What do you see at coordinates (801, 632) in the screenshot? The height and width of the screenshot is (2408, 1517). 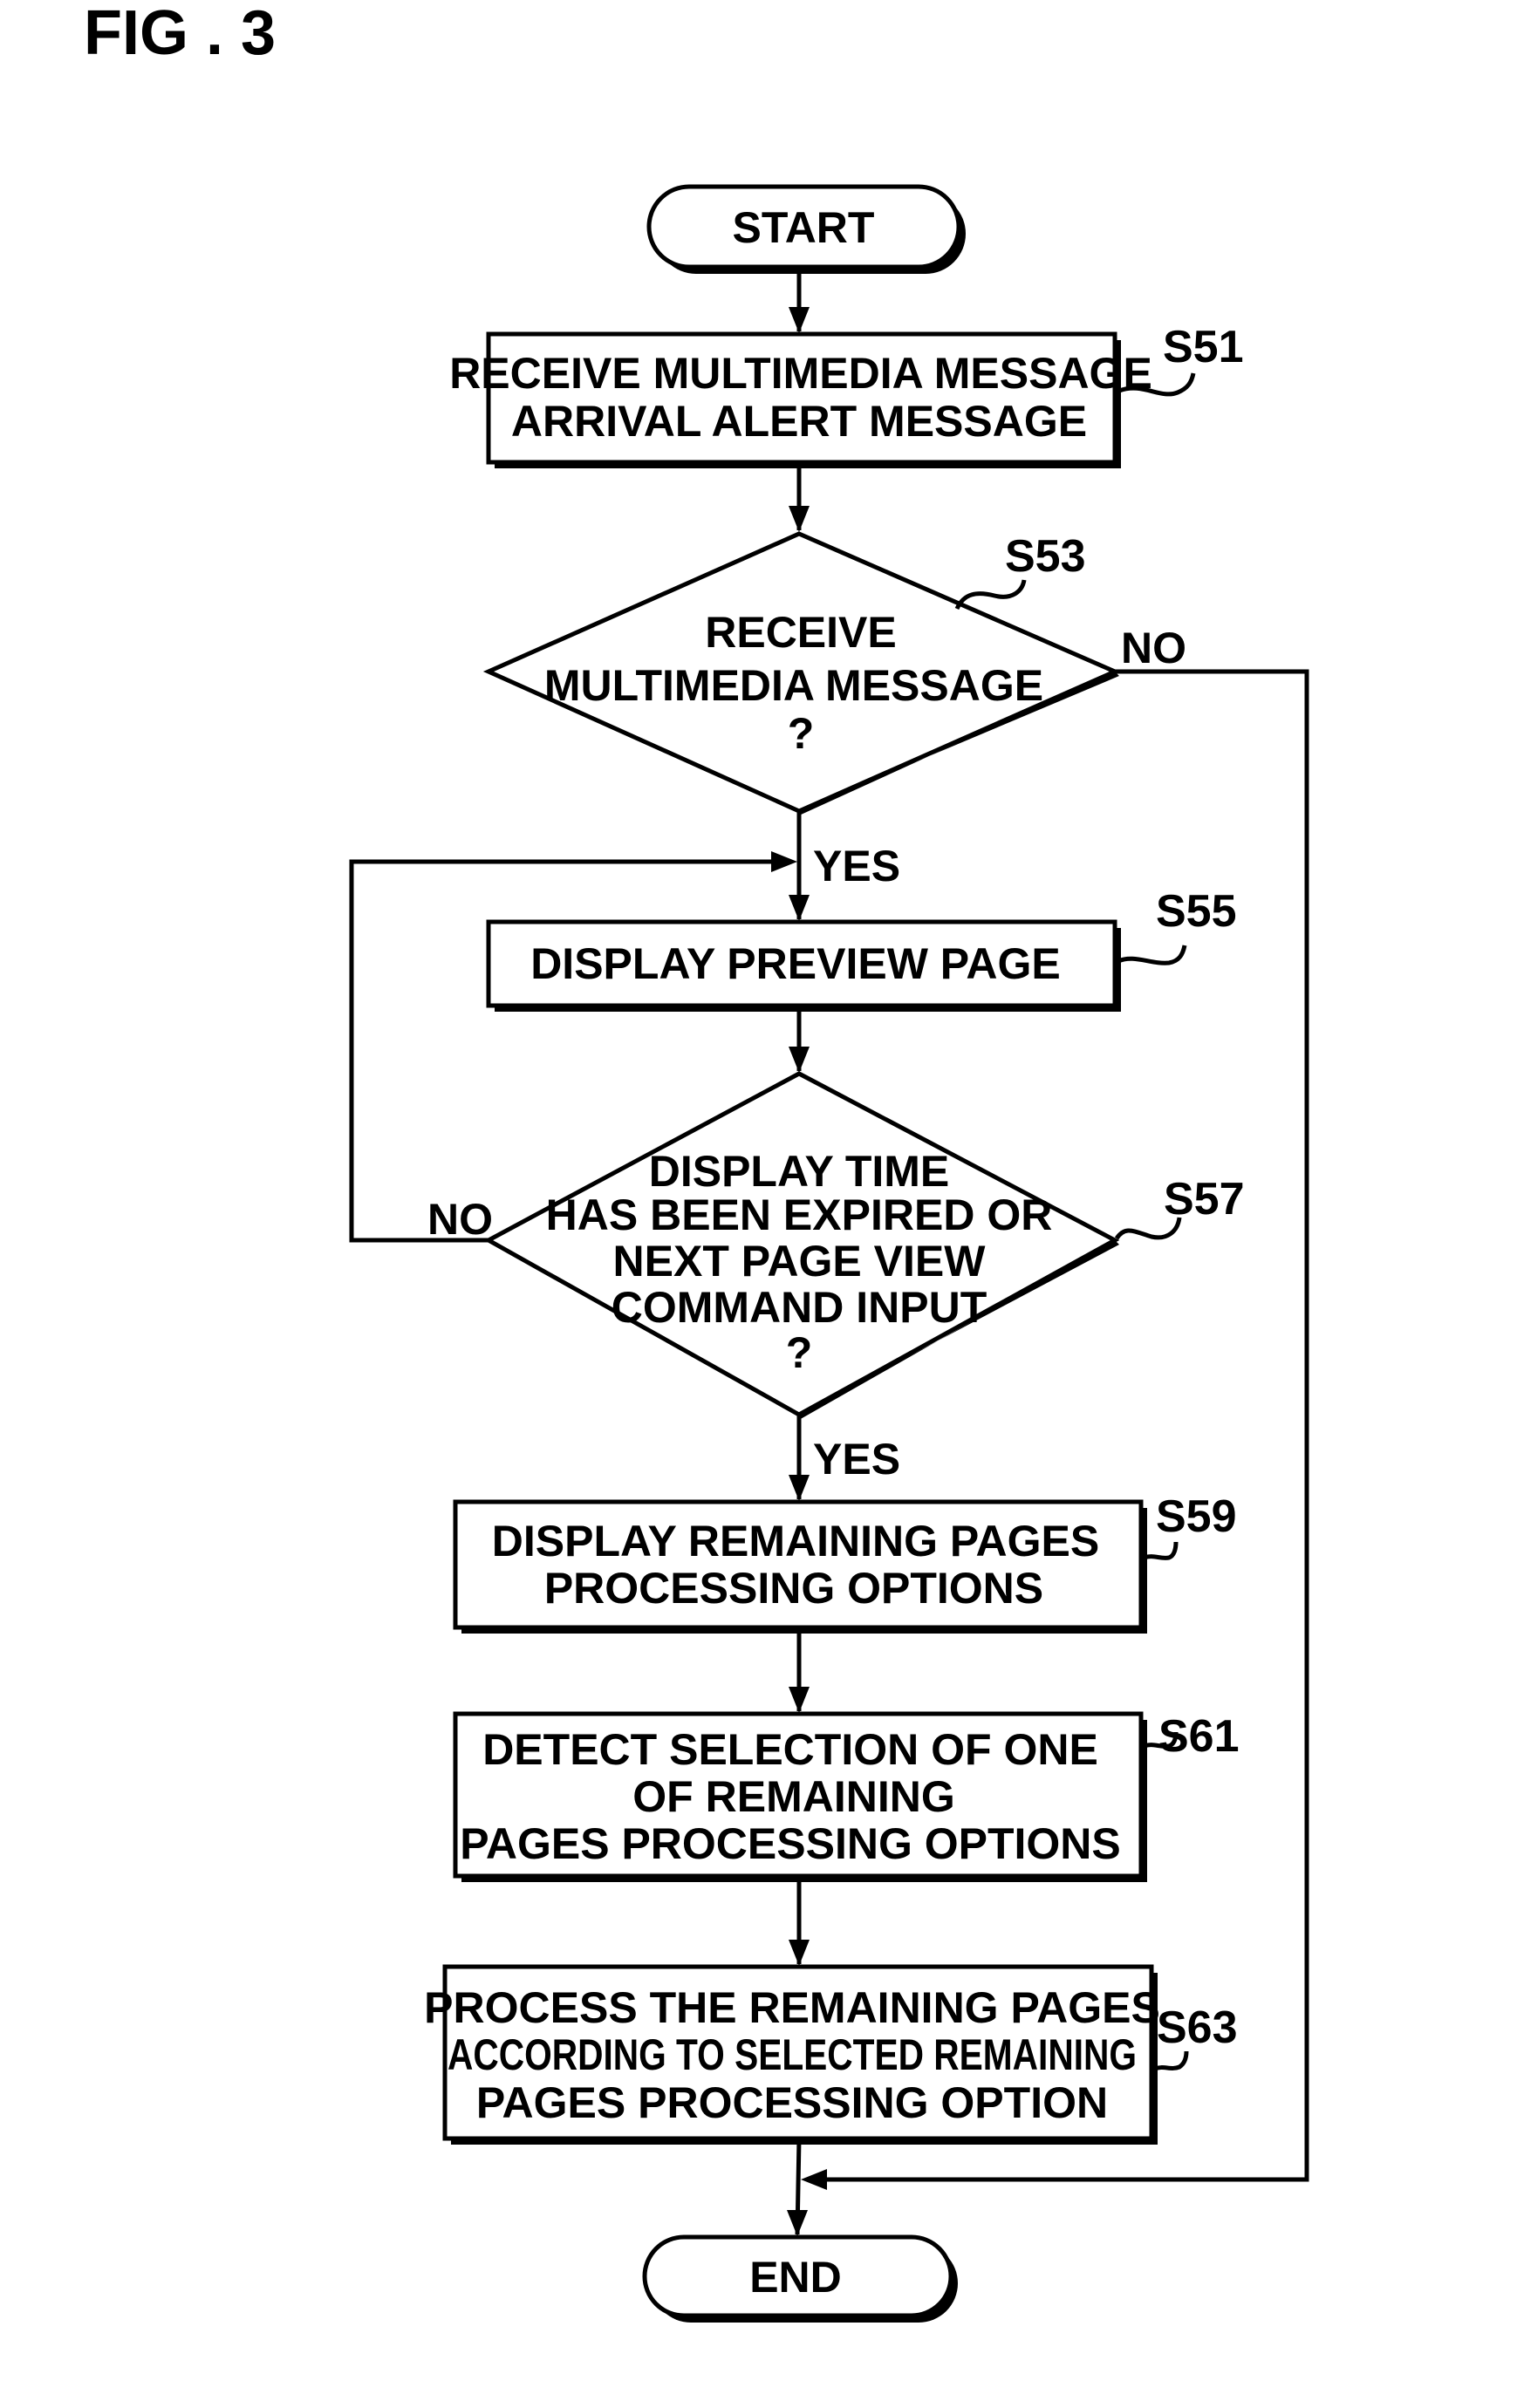 I see `s53-line-1: RECEIVE` at bounding box center [801, 632].